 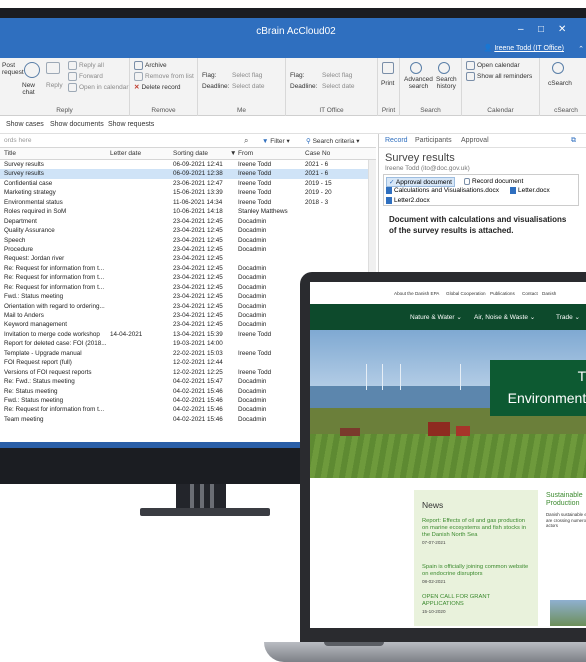 I want to click on record-document-item: Record document, so click(x=493, y=181).